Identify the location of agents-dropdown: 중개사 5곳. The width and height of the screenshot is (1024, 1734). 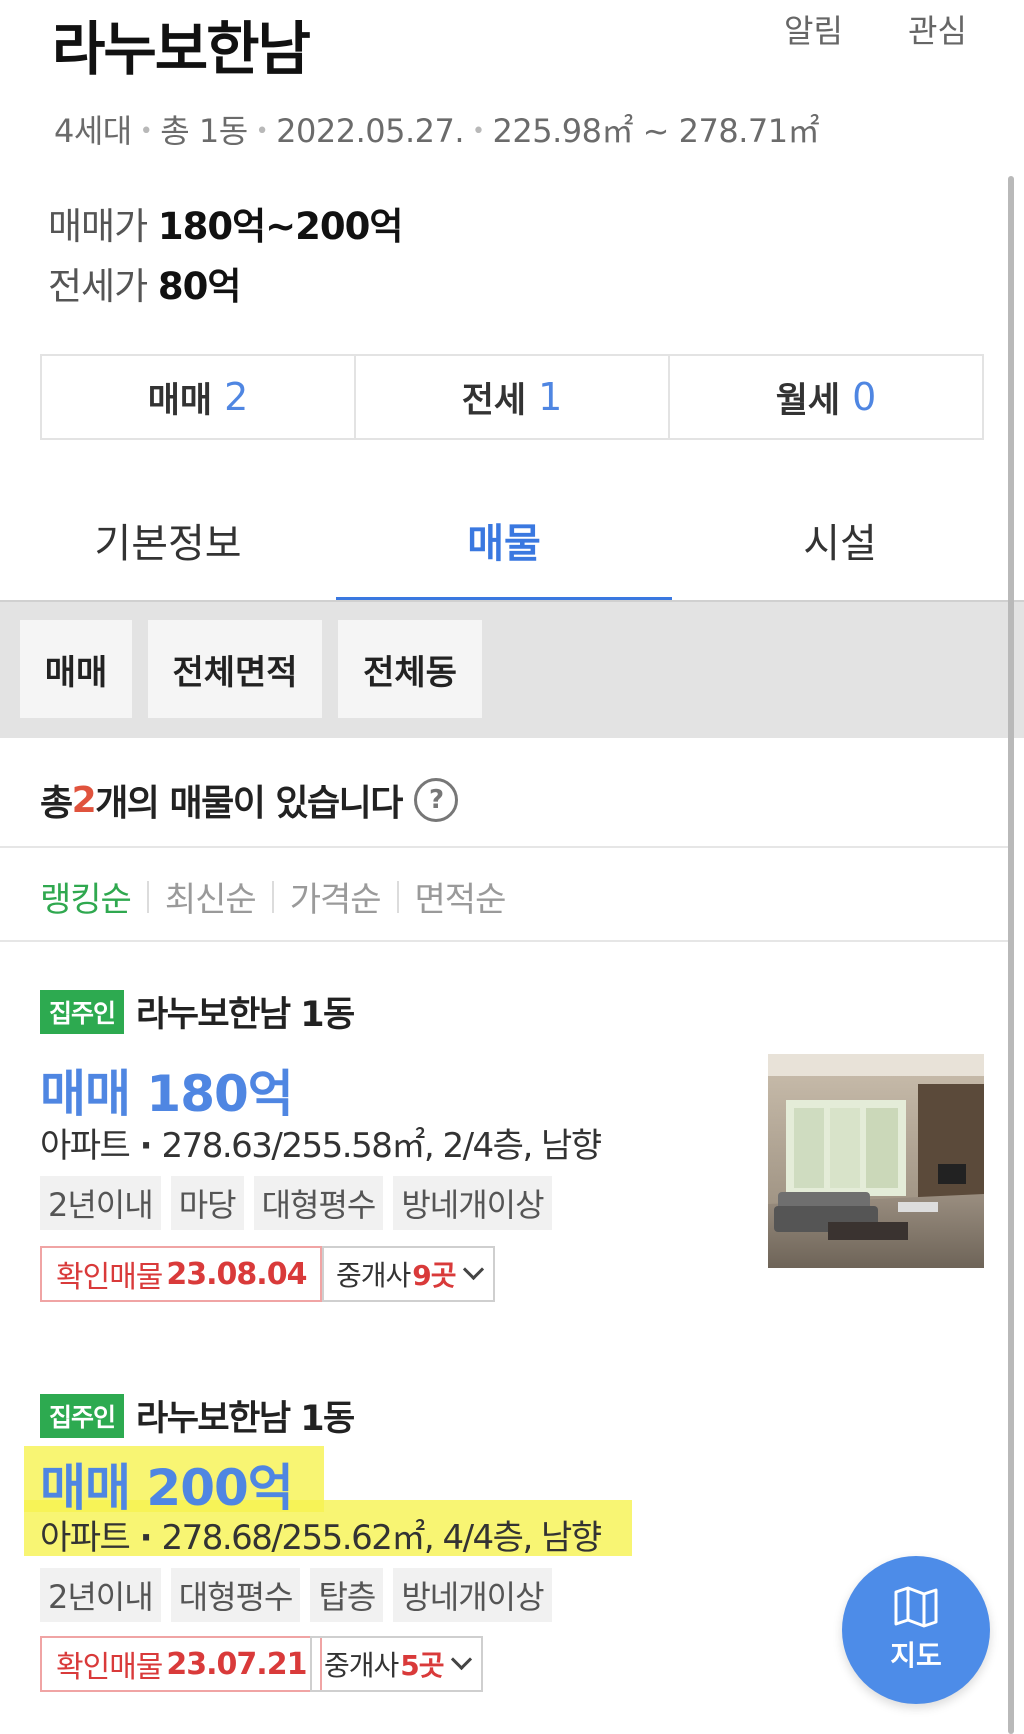
(396, 1664).